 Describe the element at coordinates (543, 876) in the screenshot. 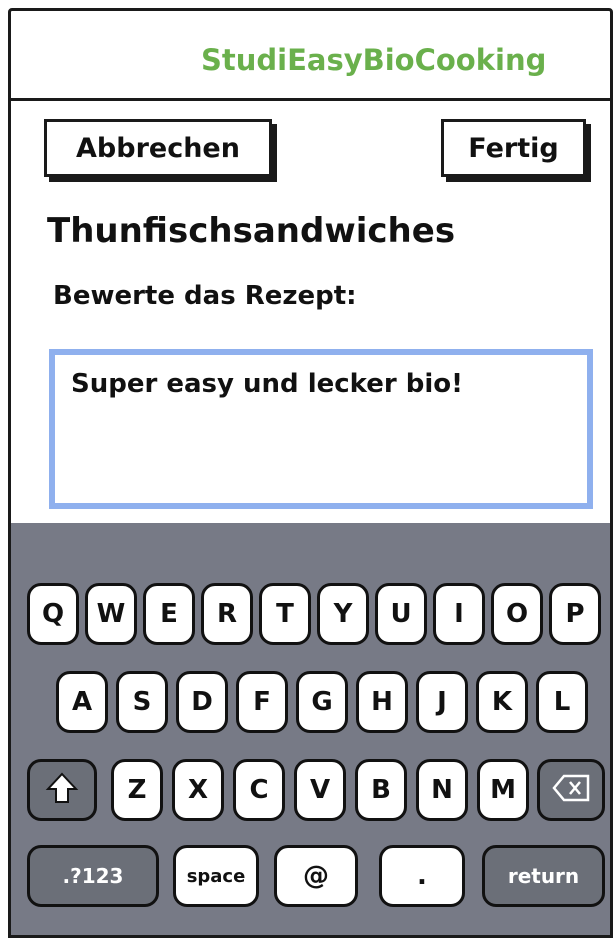

I see `return-key: return` at that location.